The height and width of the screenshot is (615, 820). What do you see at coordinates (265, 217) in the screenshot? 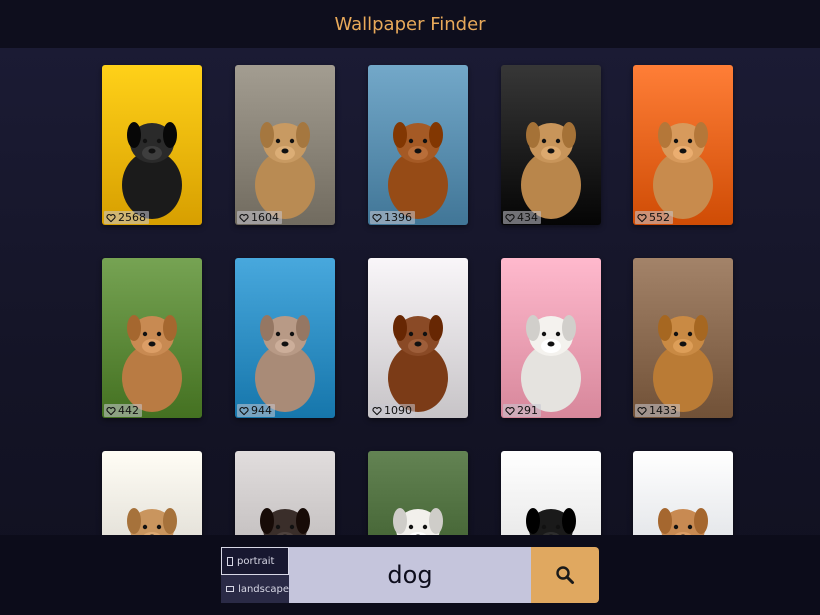
I see `like-count-value: 1604` at bounding box center [265, 217].